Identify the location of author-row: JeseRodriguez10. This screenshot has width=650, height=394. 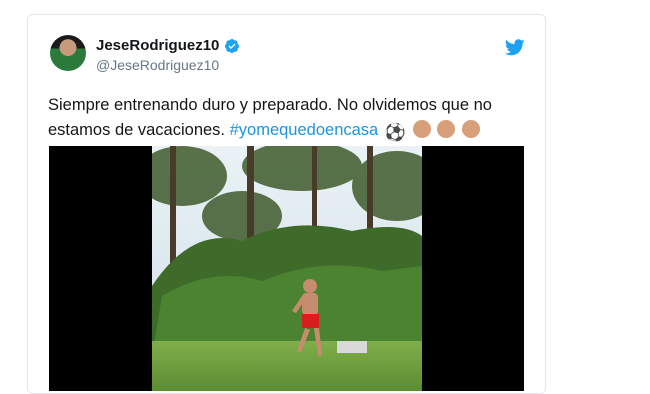
(168, 45).